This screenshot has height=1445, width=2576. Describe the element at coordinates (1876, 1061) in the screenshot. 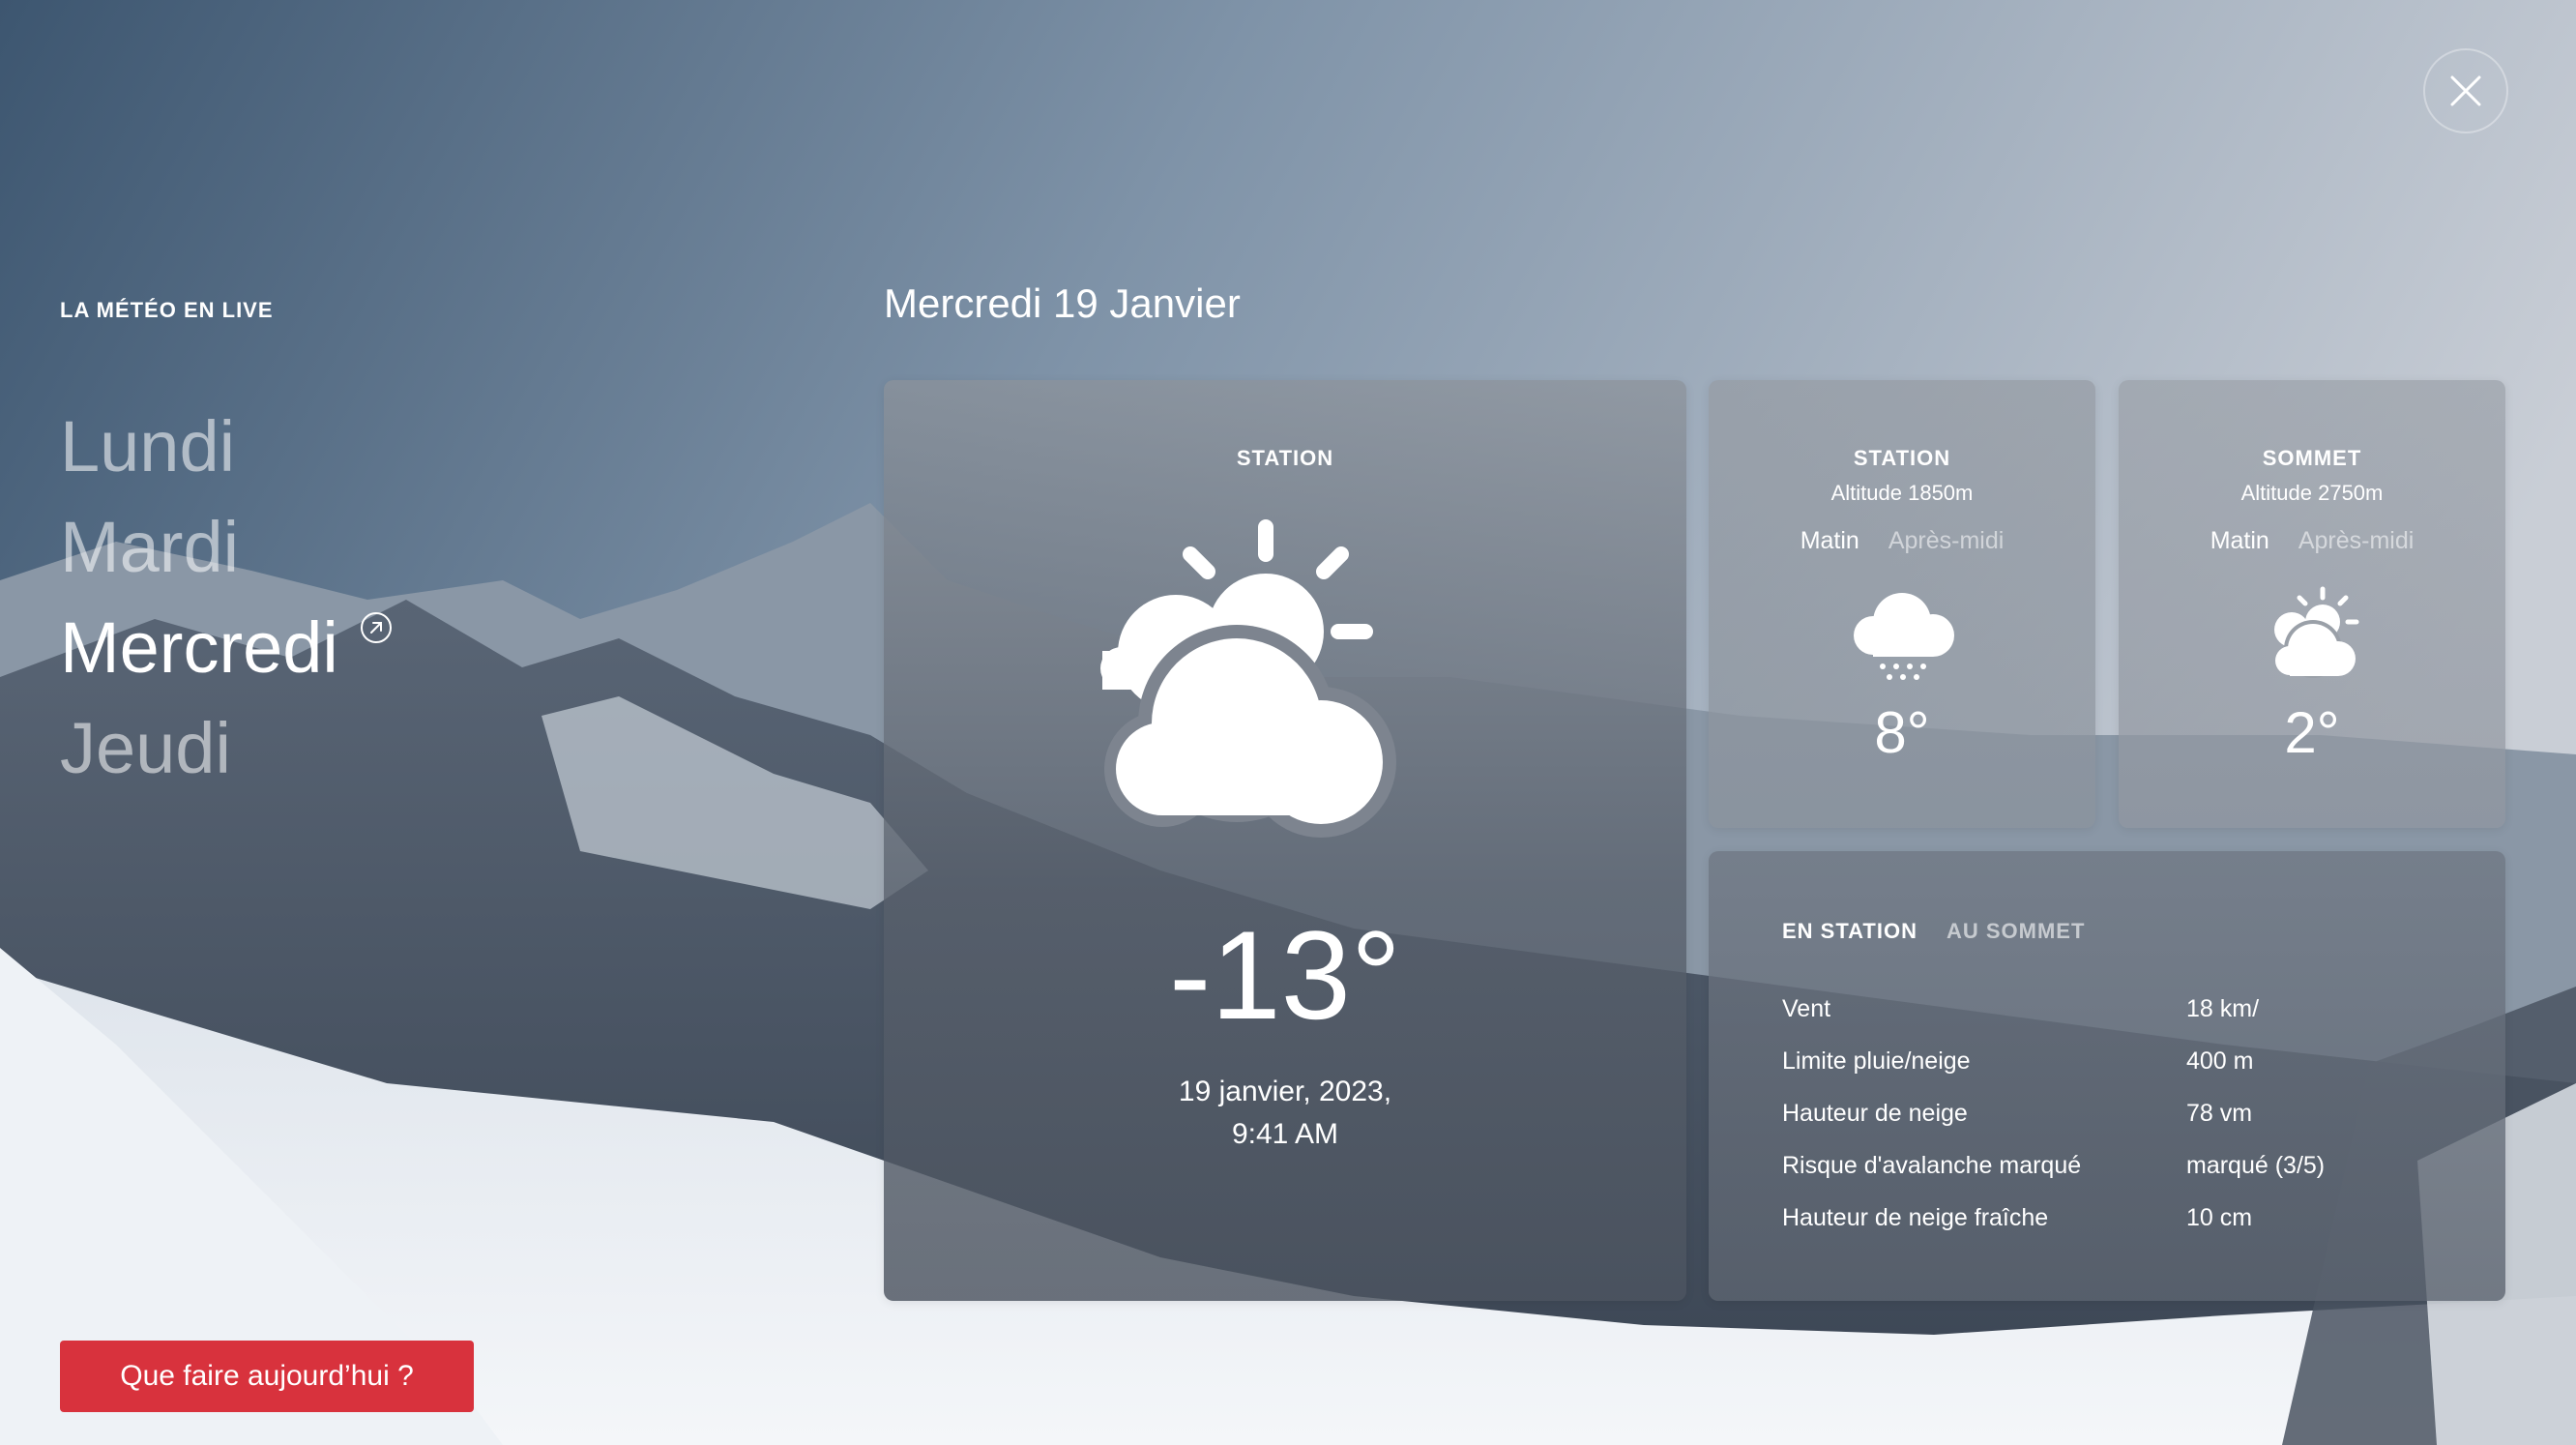

I see `detail-label: Limite pluie/neige` at that location.